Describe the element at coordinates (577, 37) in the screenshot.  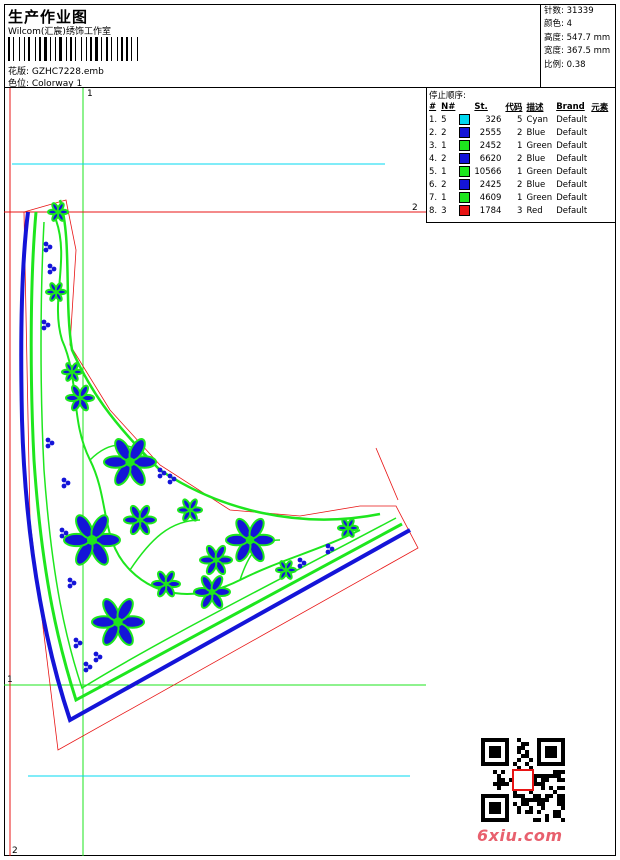
I see `stat-row: 高度: 547.7 mm` at that location.